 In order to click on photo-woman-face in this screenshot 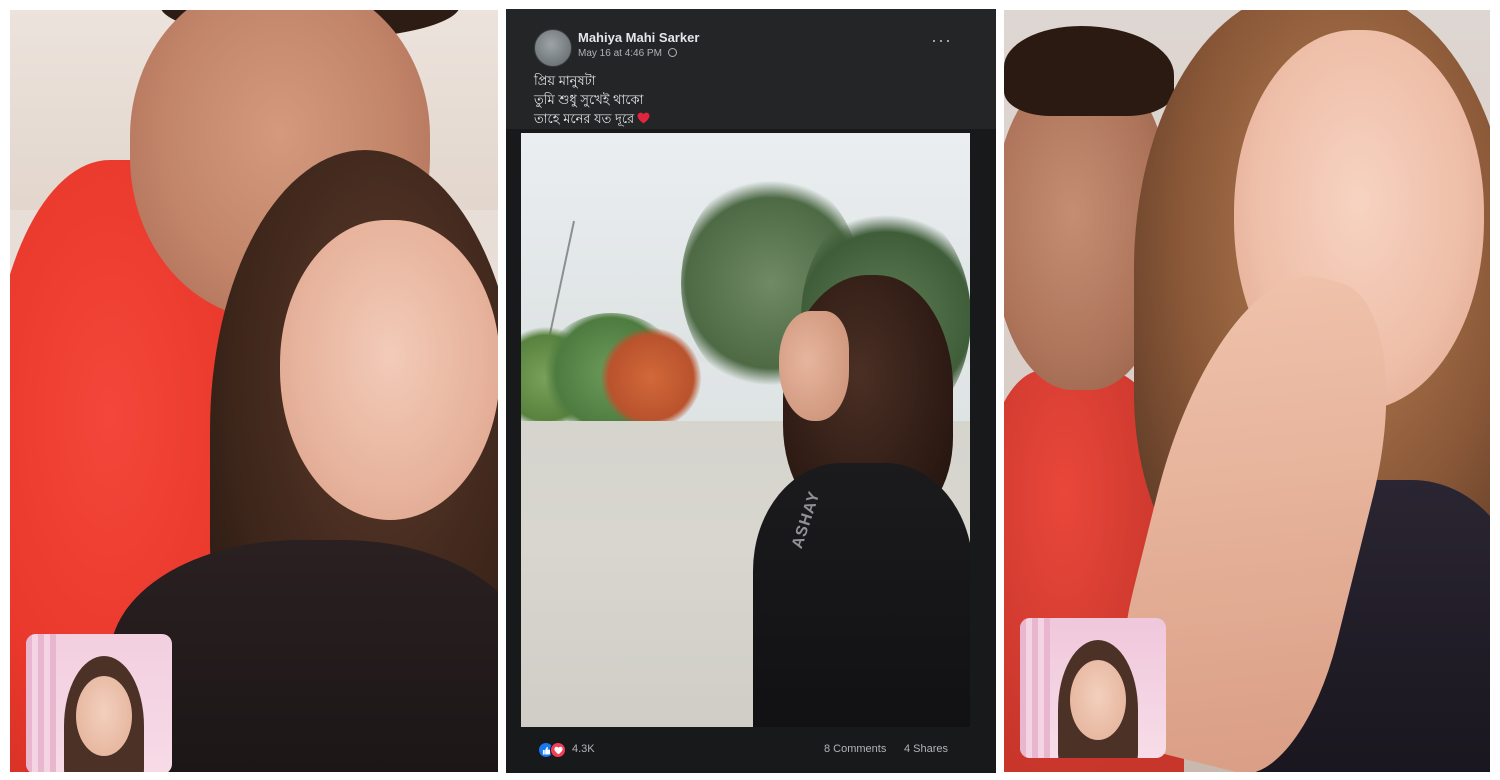, I will do `click(814, 366)`.